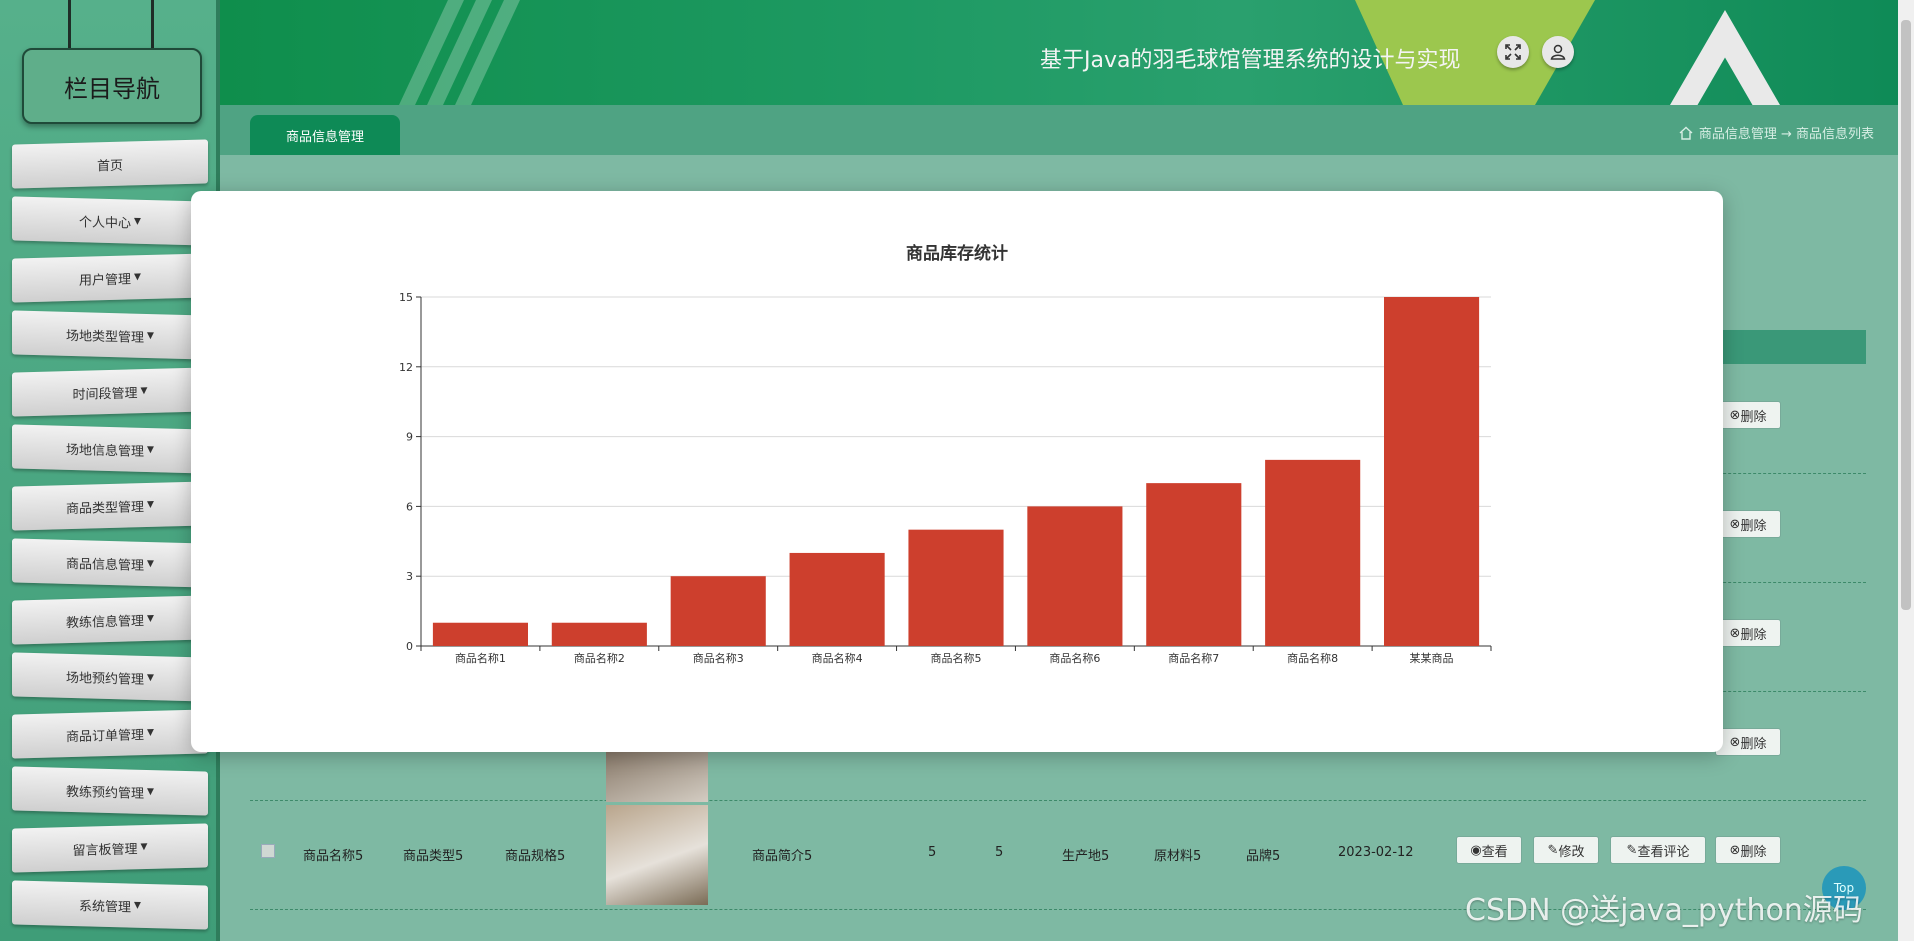 The width and height of the screenshot is (1914, 941). Describe the element at coordinates (782, 856) in the screenshot. I see `cell-intro: 商品简介5` at that location.